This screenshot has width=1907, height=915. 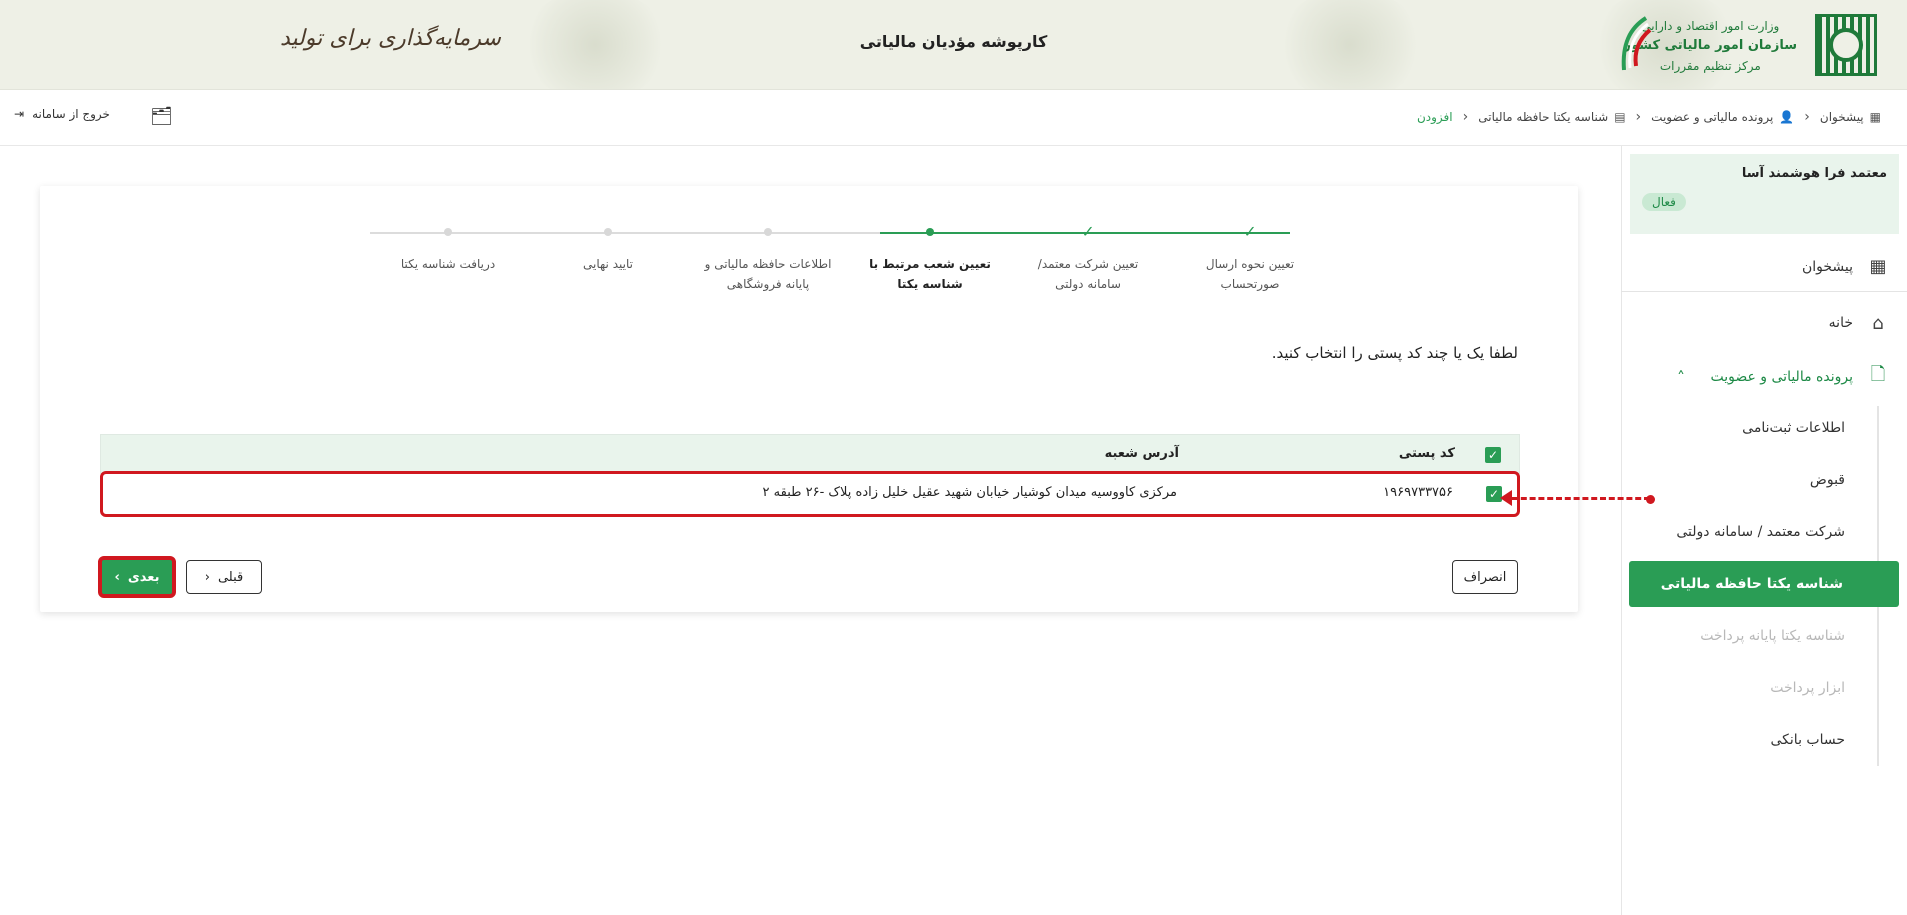 What do you see at coordinates (1827, 266) in the screenshot?
I see `sidebar-item-label: پیشخوان` at bounding box center [1827, 266].